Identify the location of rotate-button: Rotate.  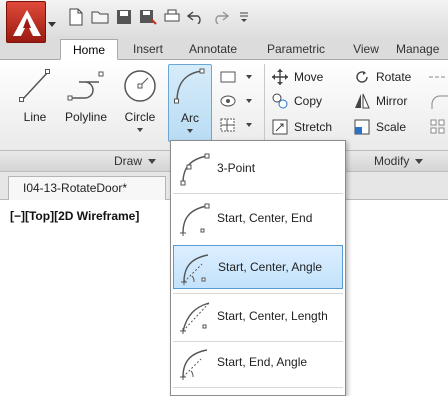
(381, 77).